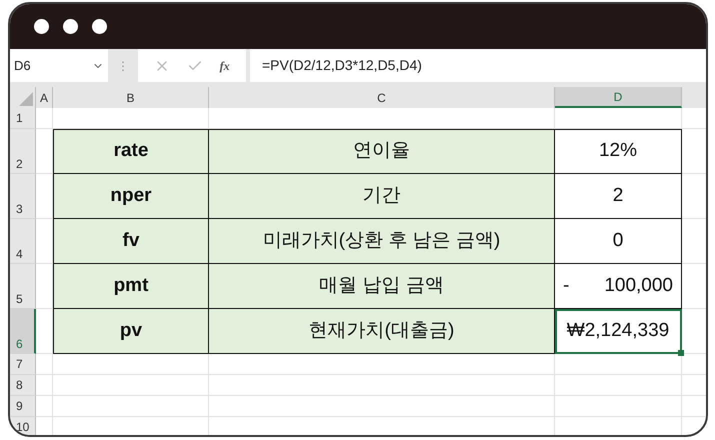  Describe the element at coordinates (23, 286) in the screenshot. I see `row-header: 5` at that location.